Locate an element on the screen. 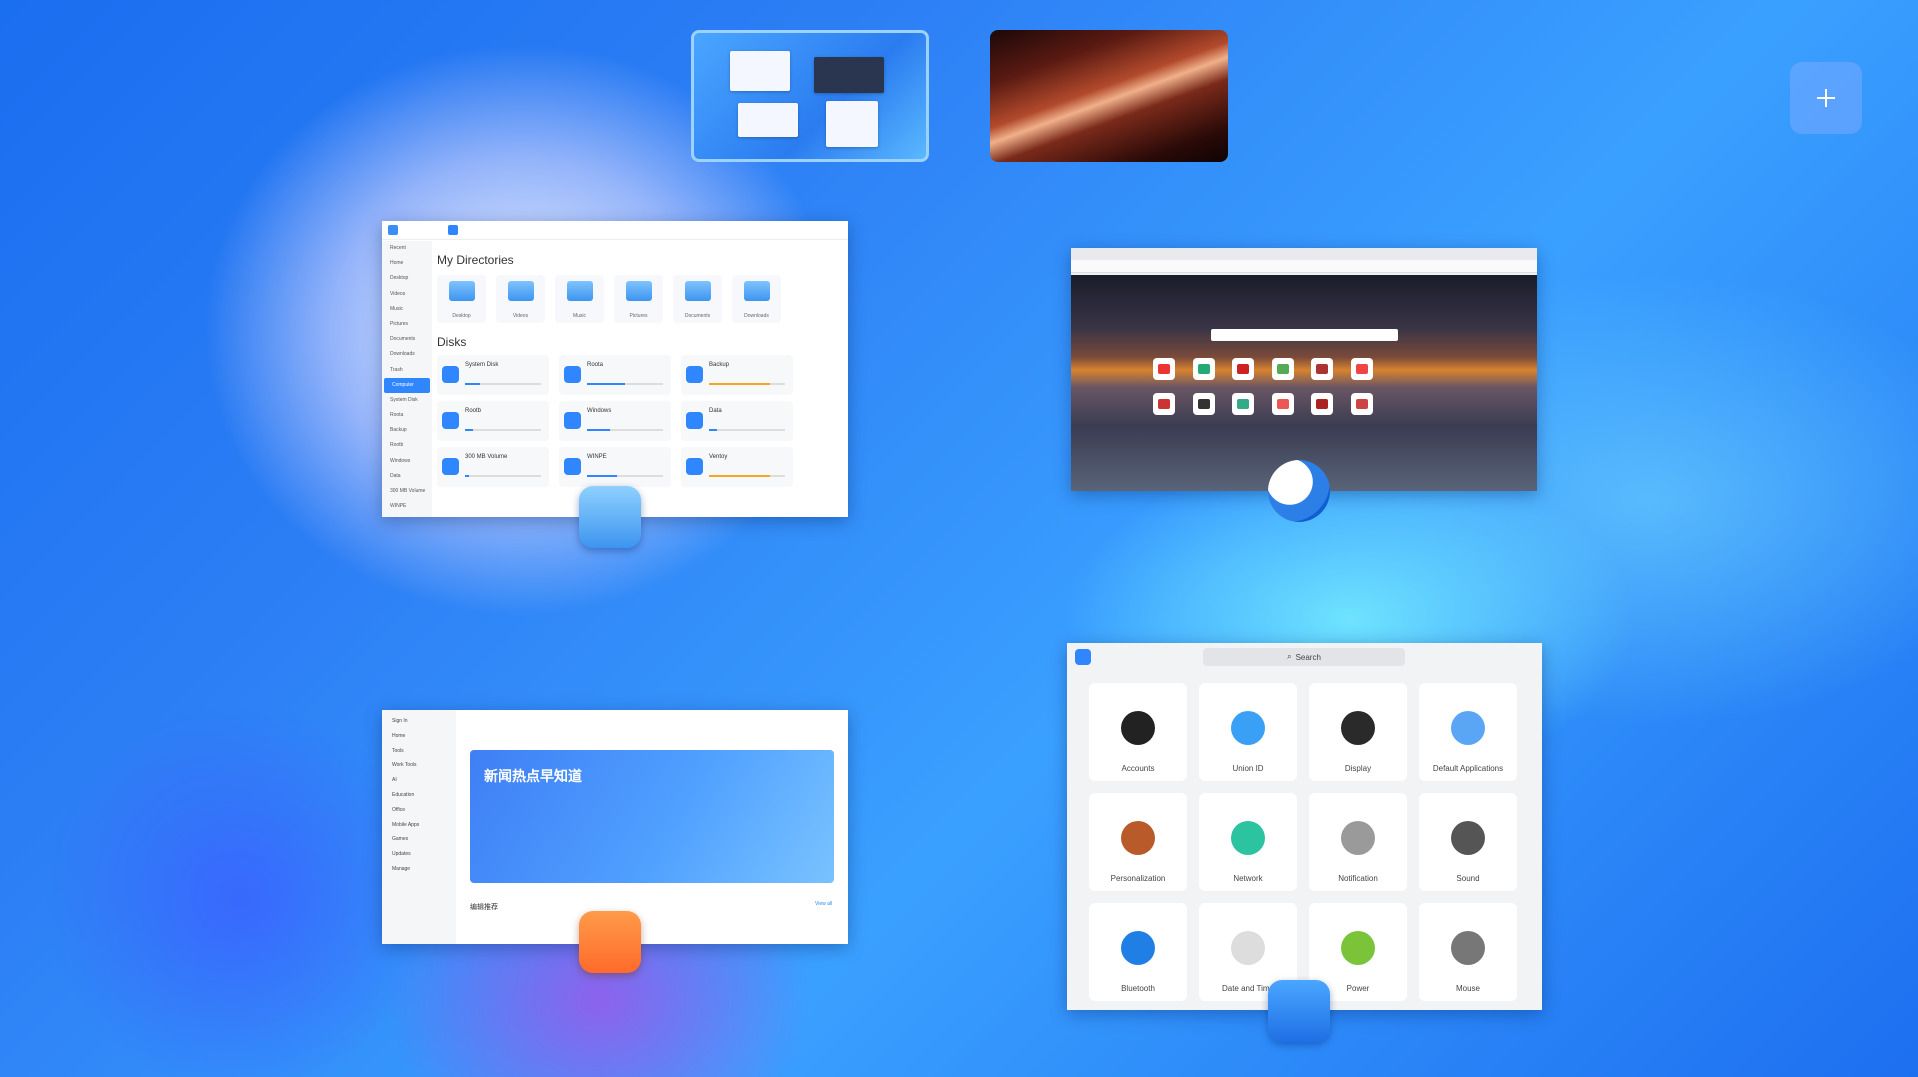 The image size is (1918, 1077). sidebar-item: Data is located at coordinates (407, 476).